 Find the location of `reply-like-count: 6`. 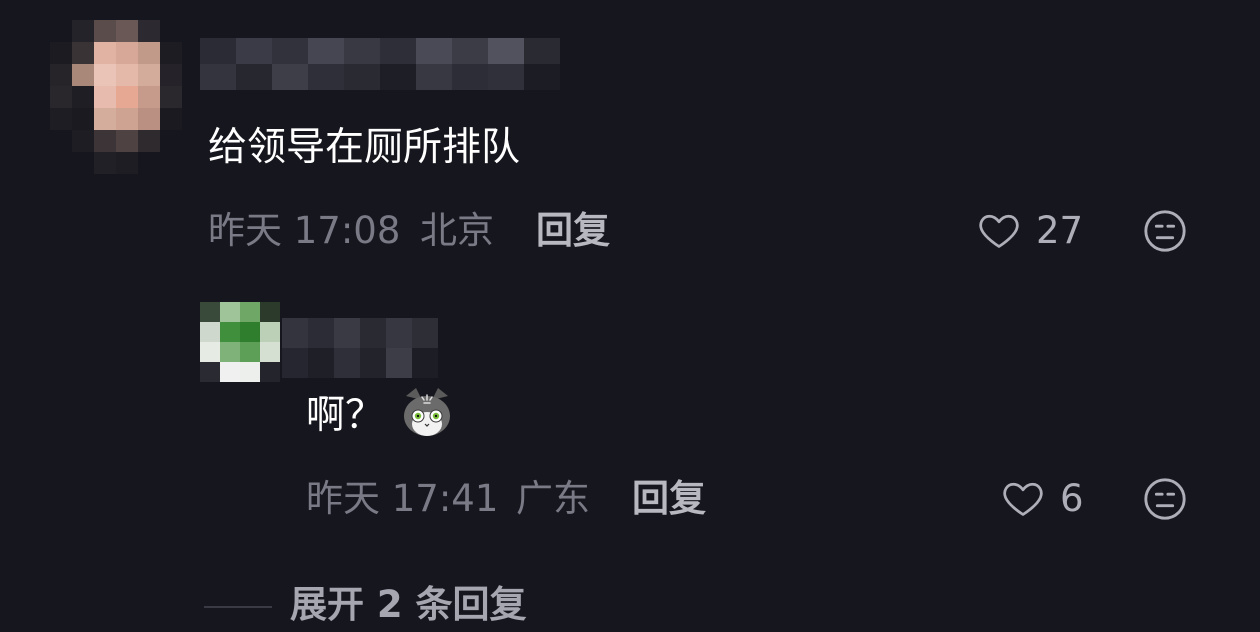

reply-like-count: 6 is located at coordinates (1072, 498).